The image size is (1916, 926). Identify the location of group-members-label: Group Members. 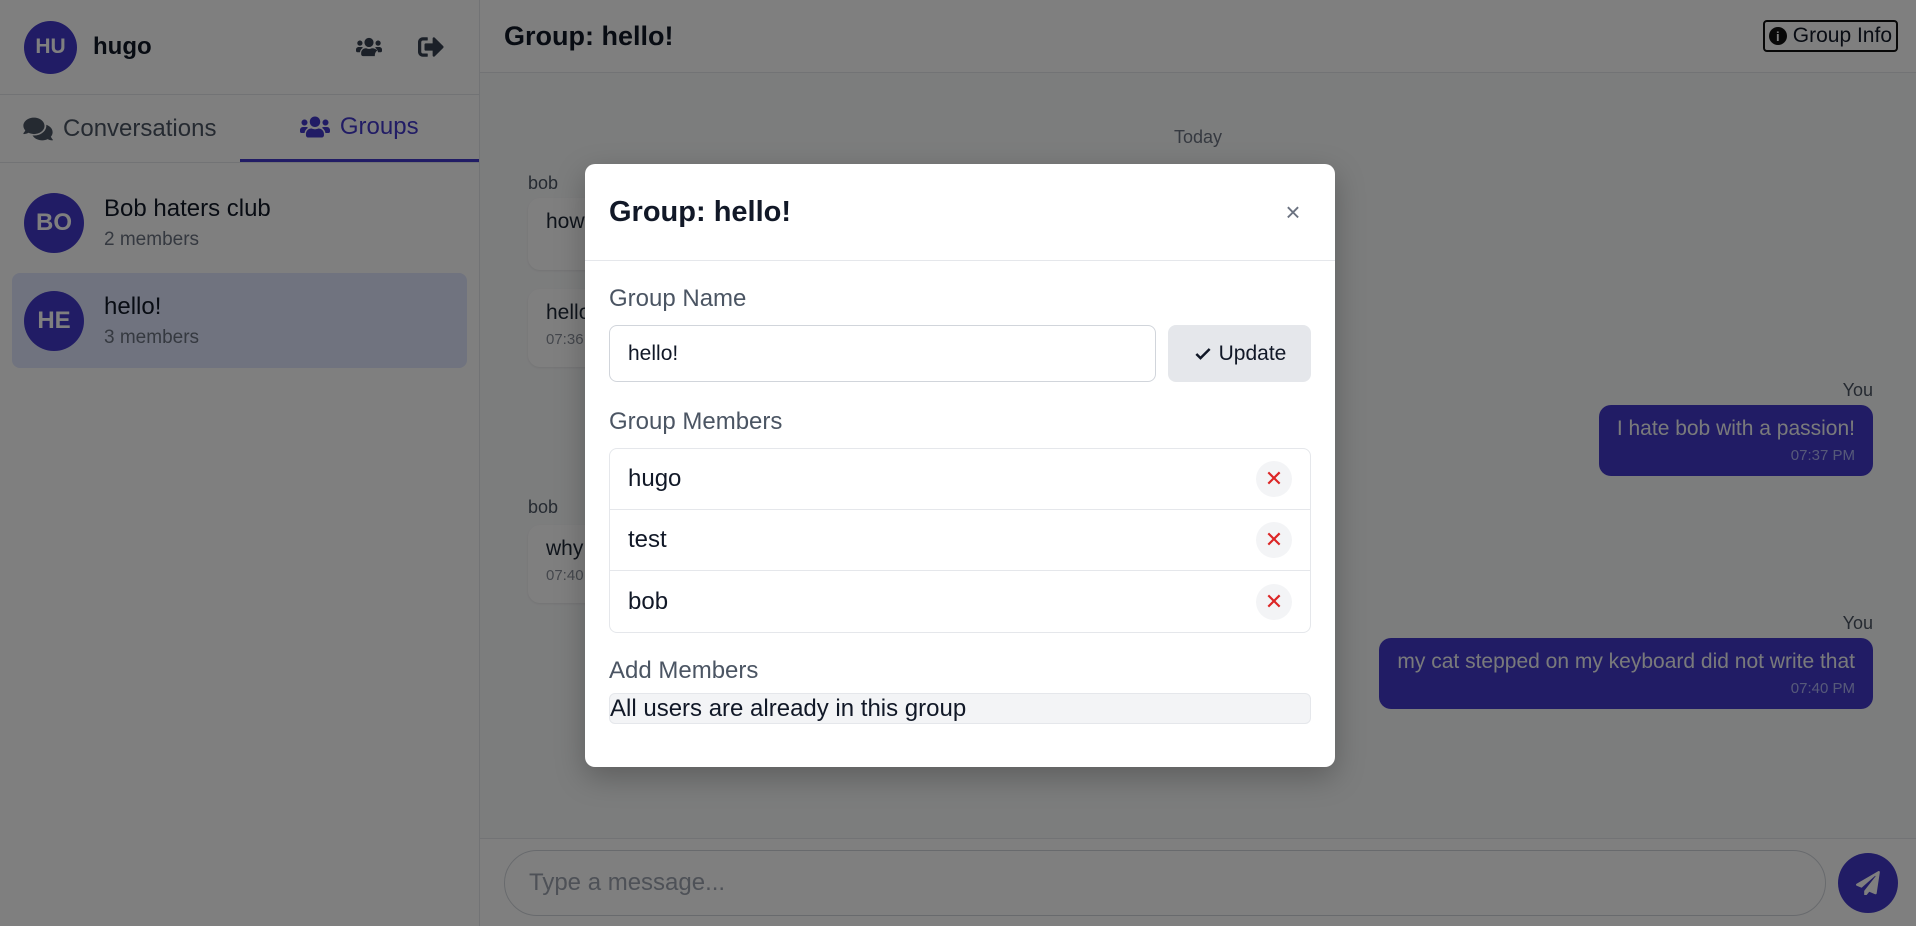
(696, 421).